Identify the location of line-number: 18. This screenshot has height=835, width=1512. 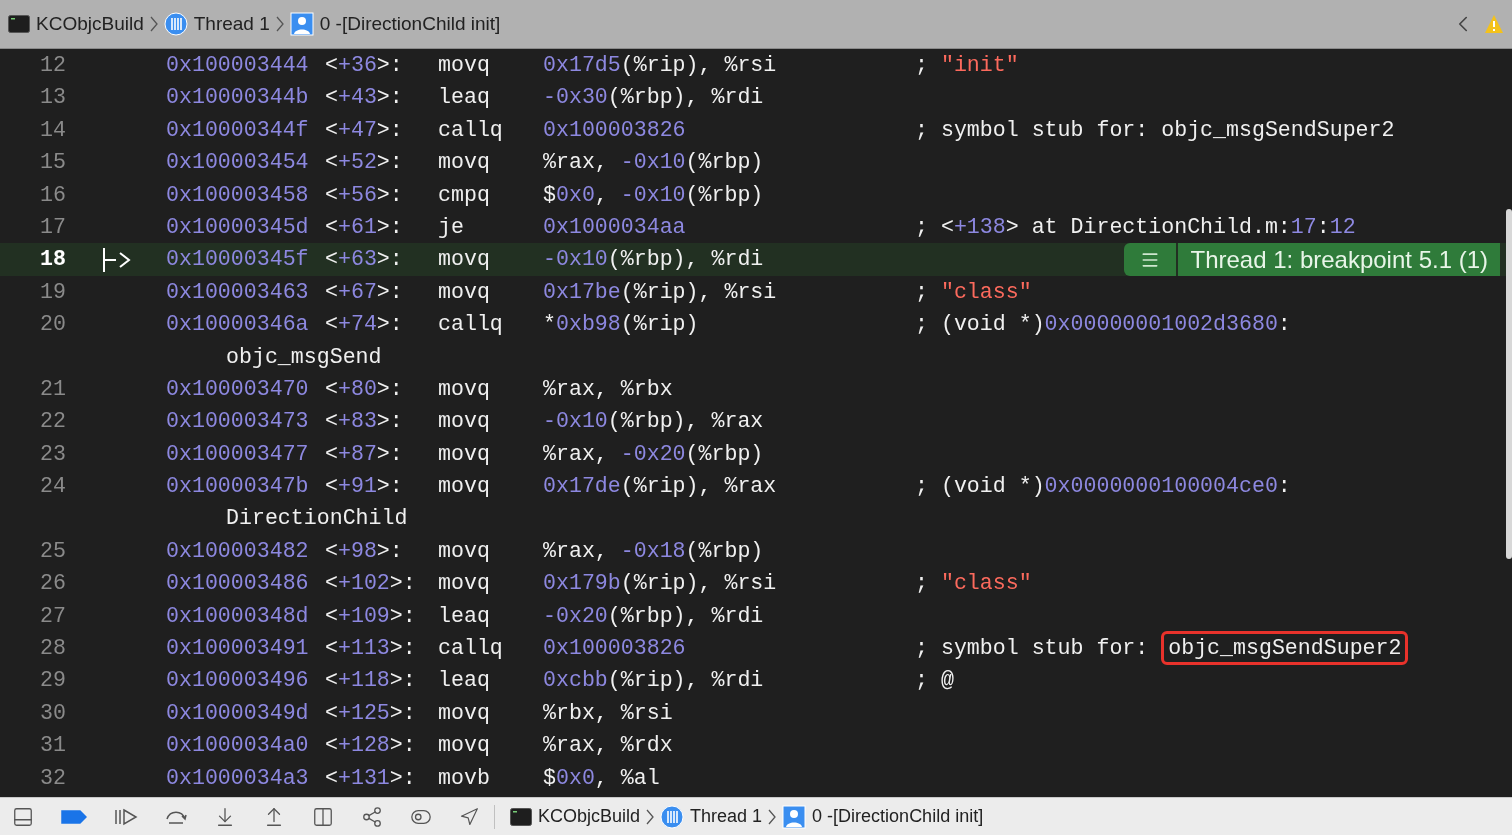
(53, 260).